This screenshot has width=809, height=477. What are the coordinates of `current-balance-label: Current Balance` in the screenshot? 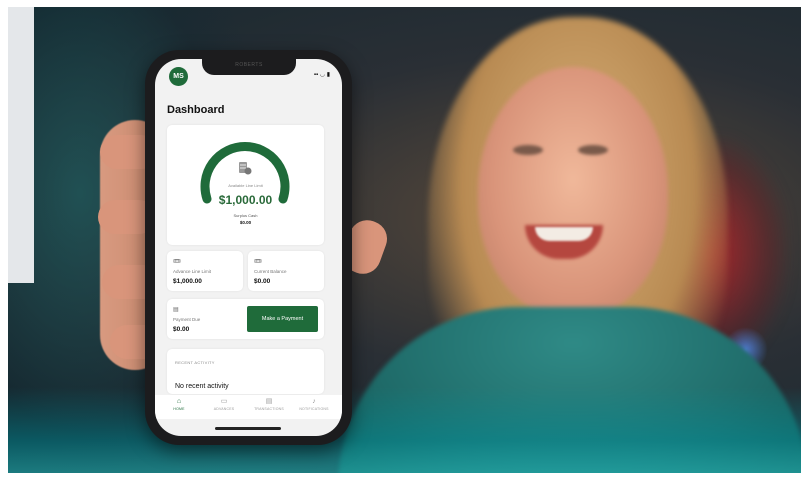 It's located at (270, 271).